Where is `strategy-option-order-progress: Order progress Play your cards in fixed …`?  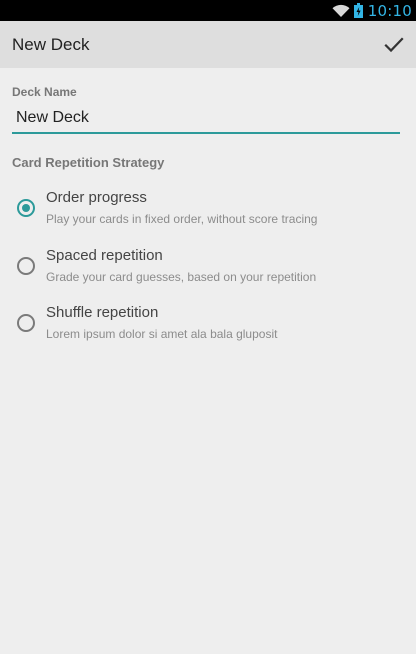
strategy-option-order-progress: Order progress Play your cards in fixed … is located at coordinates (208, 215).